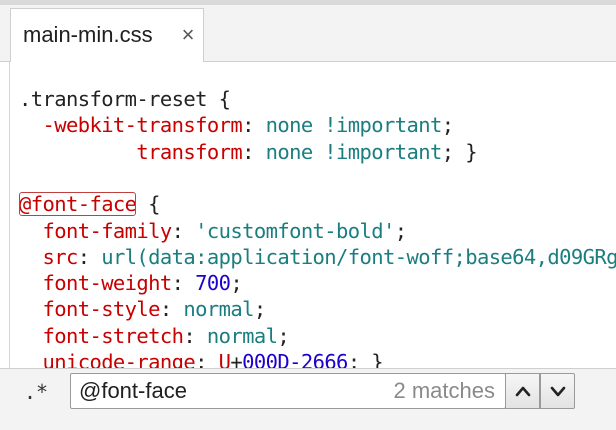  What do you see at coordinates (95, 283) in the screenshot?
I see `code-token: font-weight` at bounding box center [95, 283].